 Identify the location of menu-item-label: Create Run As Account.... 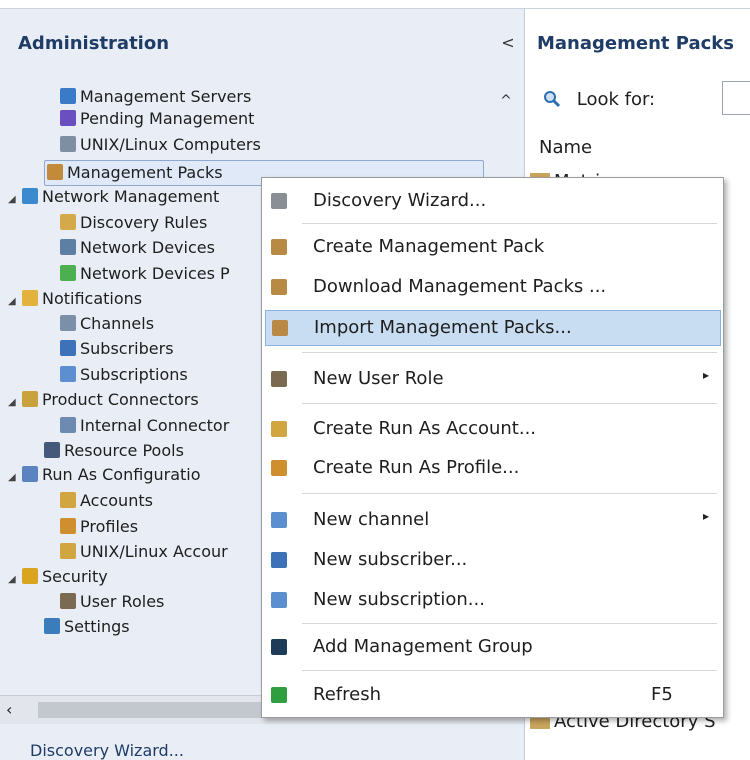
(425, 428).